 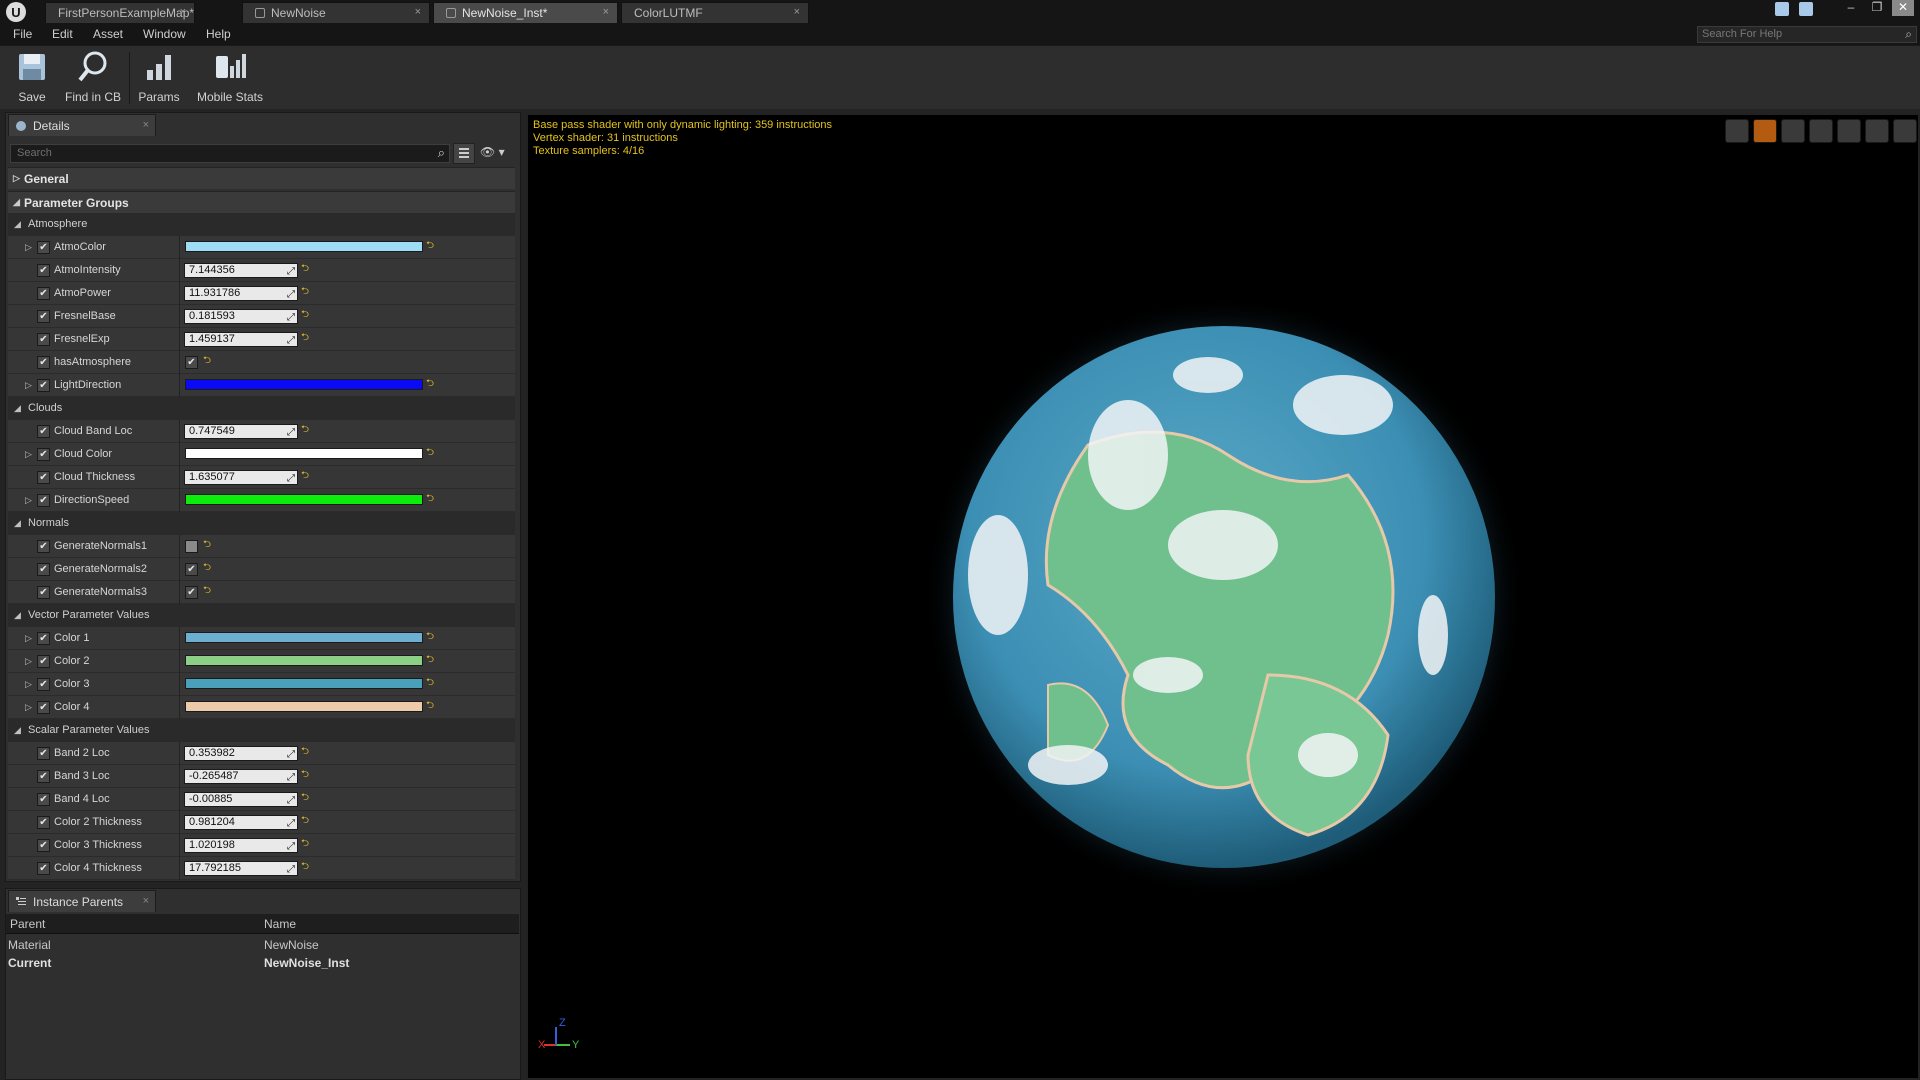 I want to click on tab-new-noise-inst: NewNoise_Inst* ×, so click(x=525, y=12).